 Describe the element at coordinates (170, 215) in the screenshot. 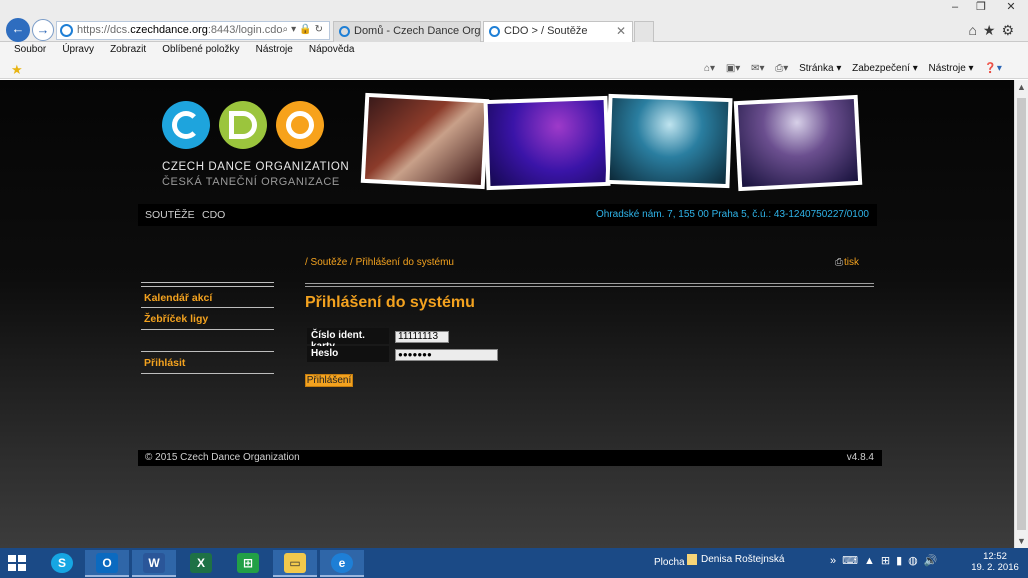

I see `nav-souteze: SOUTĚŽE` at that location.